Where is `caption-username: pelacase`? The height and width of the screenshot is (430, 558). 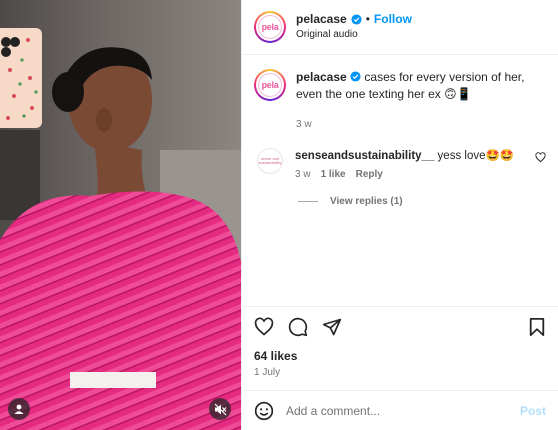 caption-username: pelacase is located at coordinates (321, 77).